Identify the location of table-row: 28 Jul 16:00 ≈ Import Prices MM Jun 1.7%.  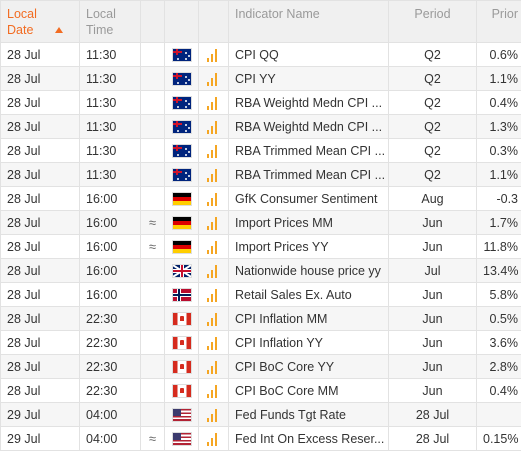
(260, 222).